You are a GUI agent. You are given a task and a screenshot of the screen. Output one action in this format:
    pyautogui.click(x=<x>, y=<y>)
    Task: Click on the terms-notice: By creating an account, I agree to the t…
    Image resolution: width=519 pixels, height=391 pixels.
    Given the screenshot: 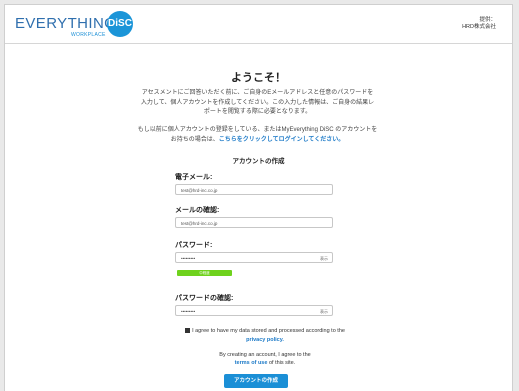 What is the action you would take?
    pyautogui.click(x=265, y=359)
    